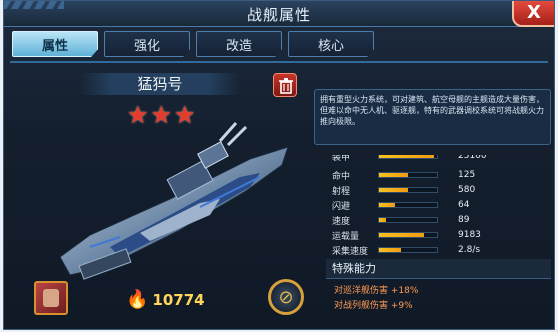  Describe the element at coordinates (467, 190) in the screenshot. I see `stat-value: 580` at that location.